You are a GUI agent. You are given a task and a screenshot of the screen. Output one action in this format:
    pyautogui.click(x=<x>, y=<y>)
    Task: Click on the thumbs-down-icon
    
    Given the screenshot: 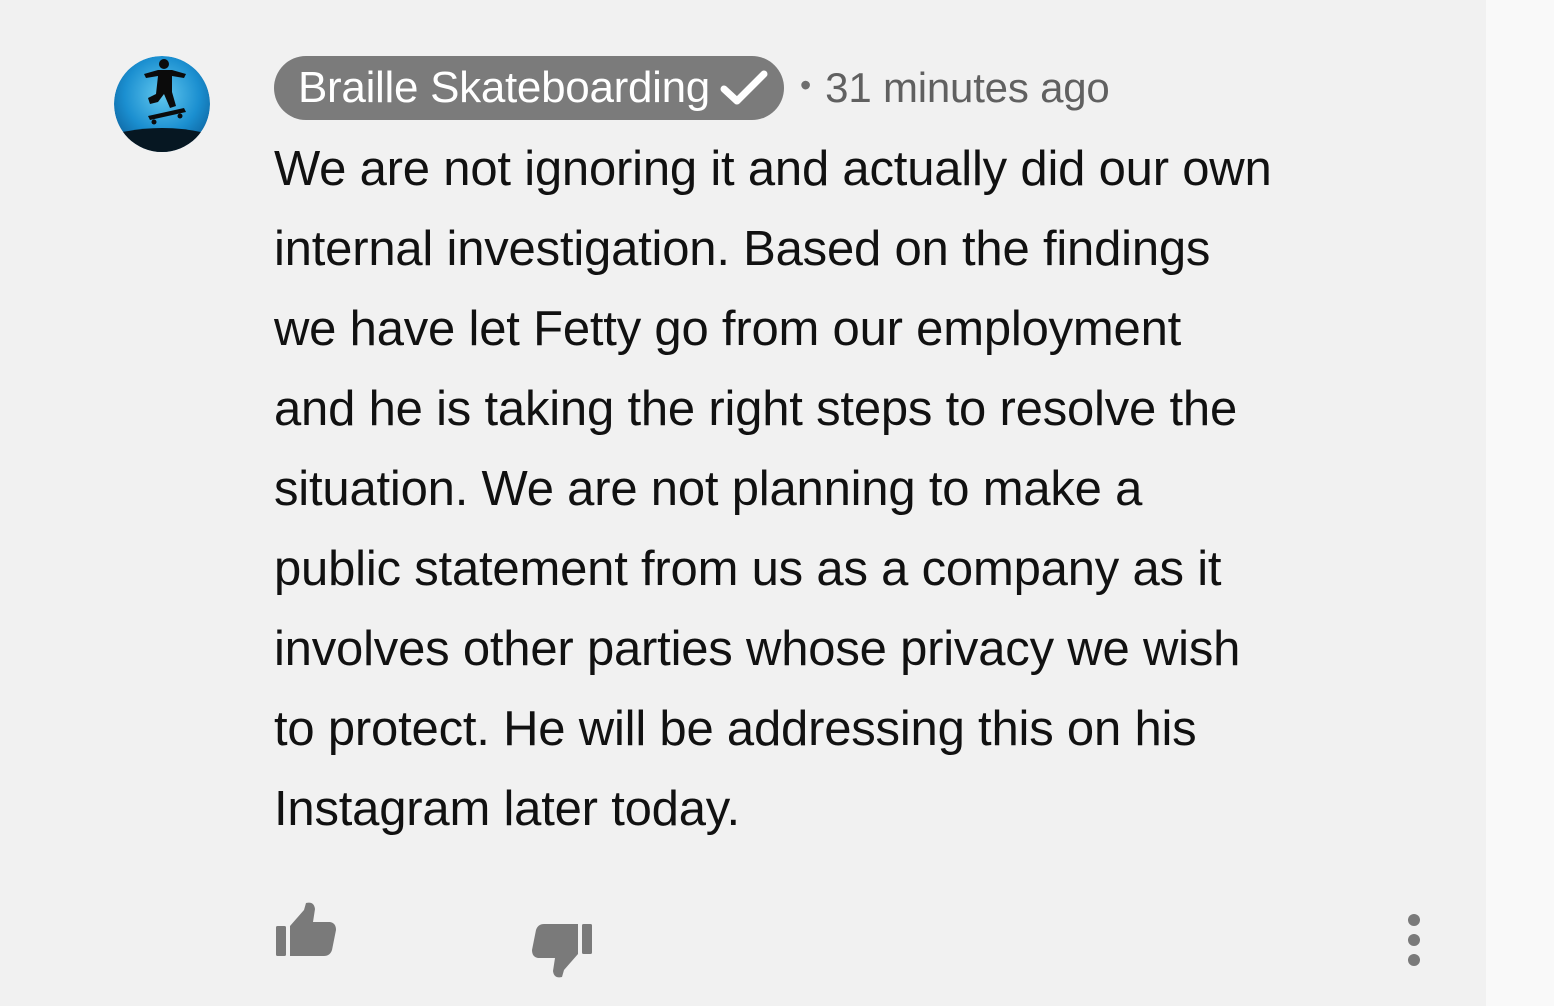 What is the action you would take?
    pyautogui.click(x=562, y=951)
    